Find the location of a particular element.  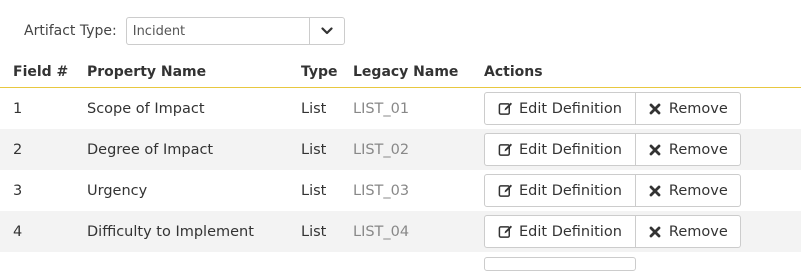

table-row: 3 Urgency List LIST_03 Edit Definition Remove is located at coordinates (400, 190).